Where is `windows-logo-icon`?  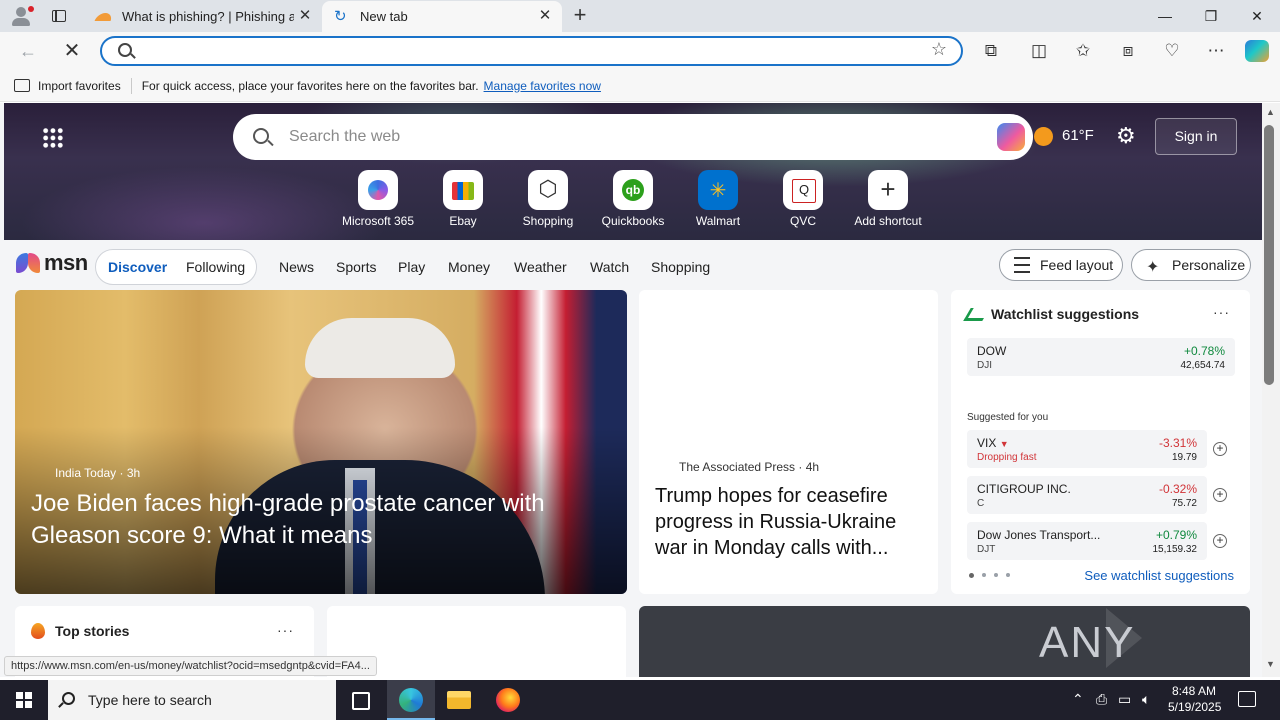 windows-logo-icon is located at coordinates (24, 700).